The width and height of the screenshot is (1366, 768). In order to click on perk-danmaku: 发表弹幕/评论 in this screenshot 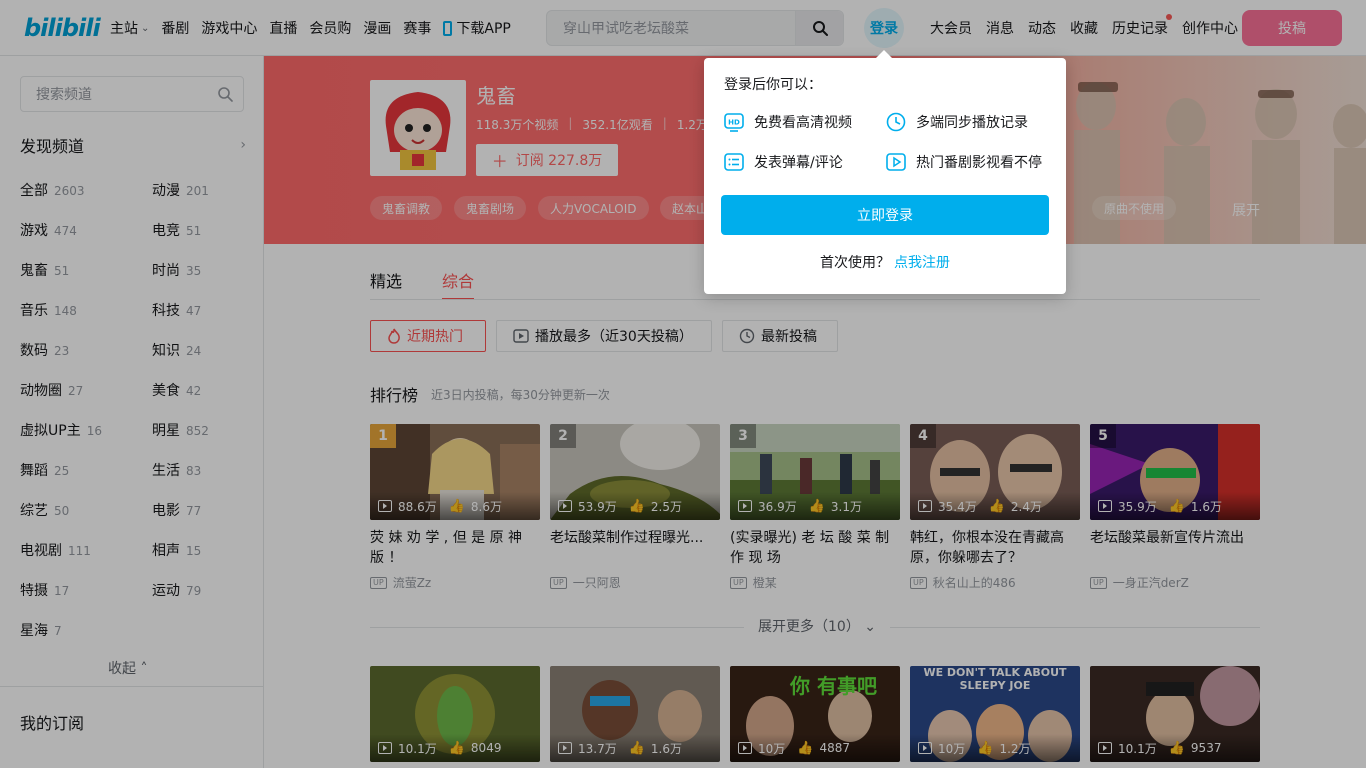, I will do `click(783, 162)`.